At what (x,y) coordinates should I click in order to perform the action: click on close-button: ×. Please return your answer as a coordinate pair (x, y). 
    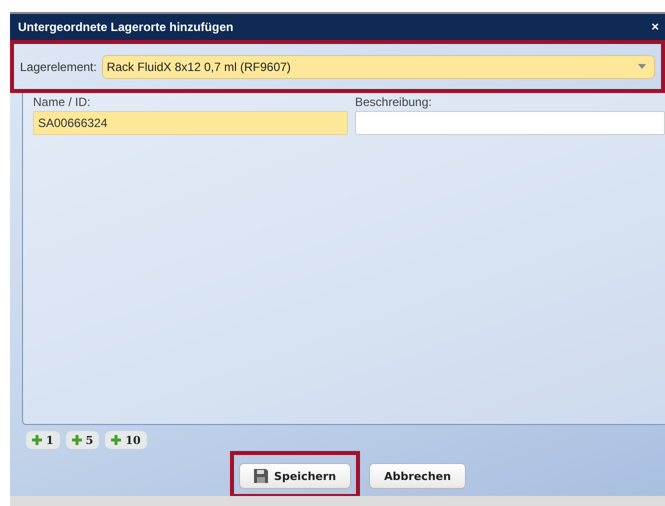
    Looking at the image, I should click on (655, 26).